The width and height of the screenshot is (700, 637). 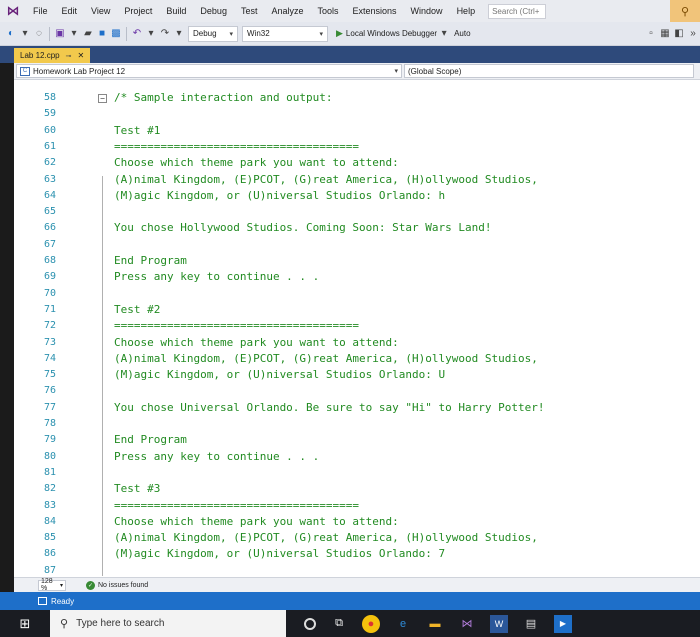 What do you see at coordinates (176, 11) in the screenshot?
I see `menu-build: Build` at bounding box center [176, 11].